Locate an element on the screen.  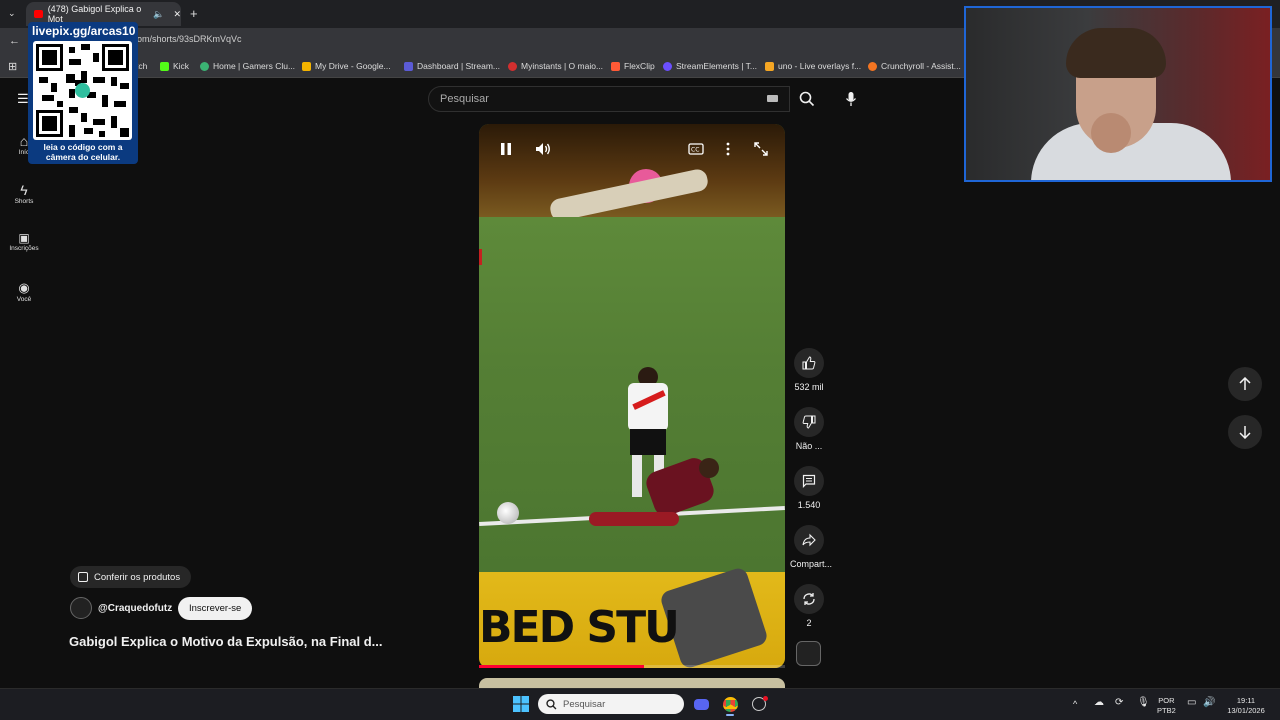
nav-subscriptions: ▣ Inscrições is located at coordinates (24, 241).